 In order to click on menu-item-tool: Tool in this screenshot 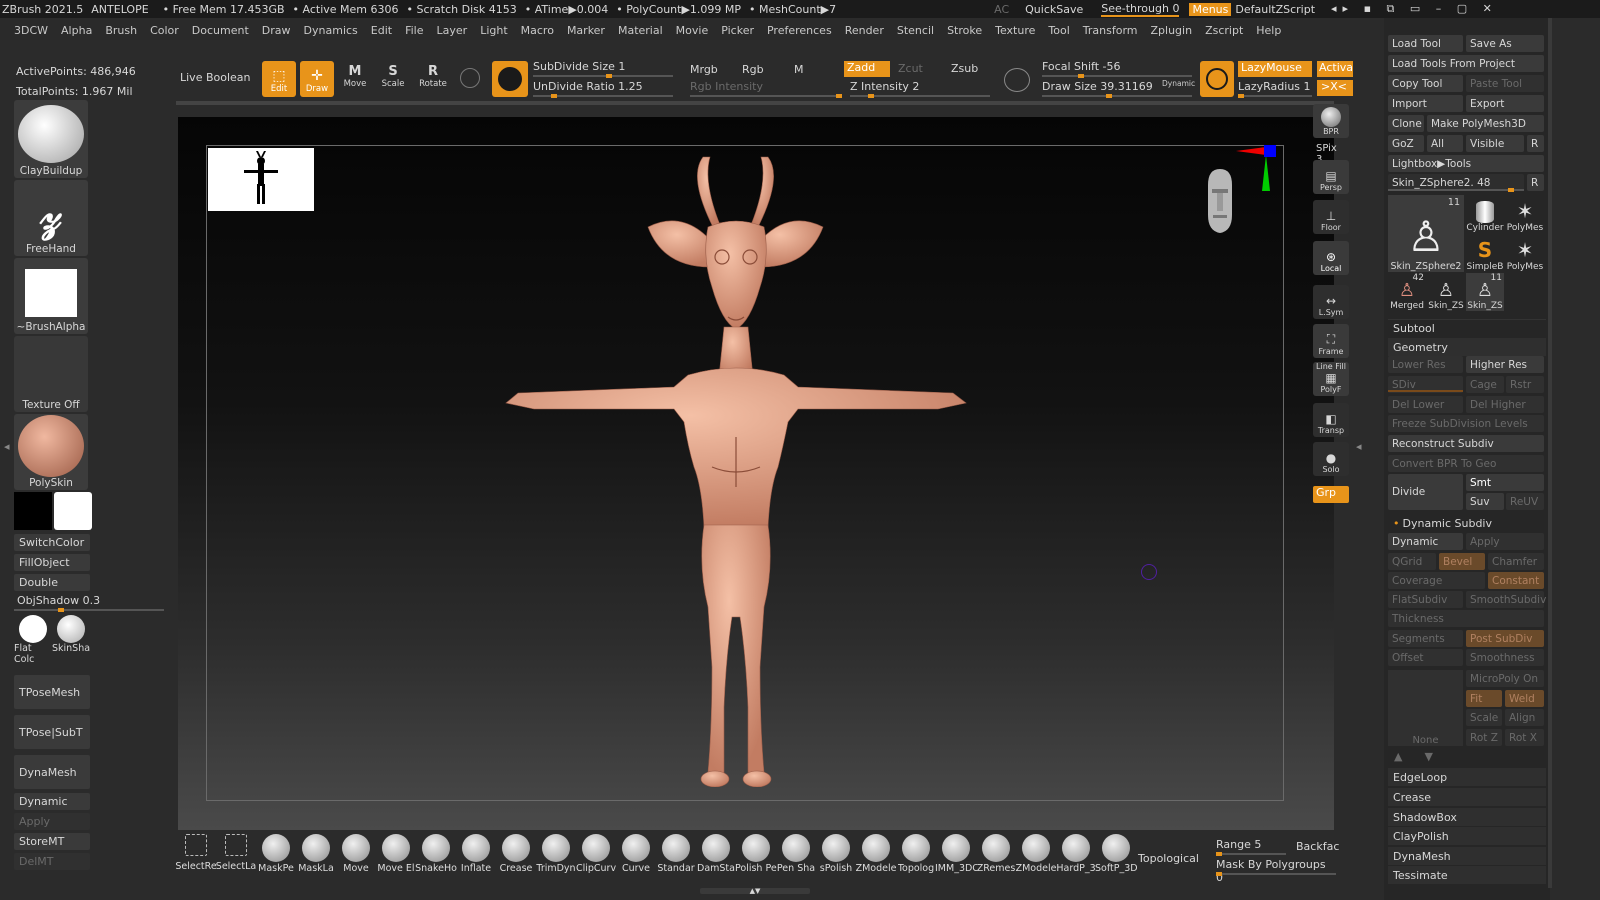, I will do `click(1058, 30)`.